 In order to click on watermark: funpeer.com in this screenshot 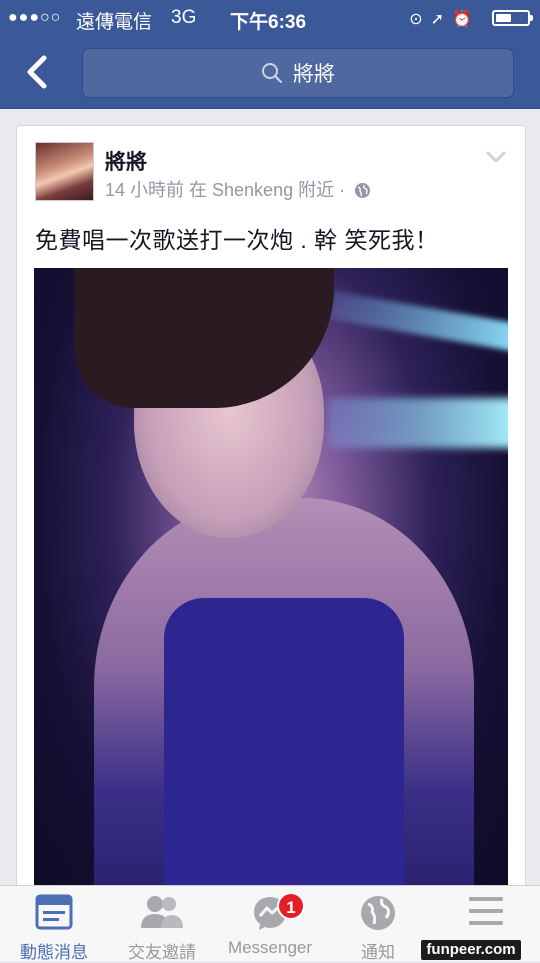, I will do `click(471, 950)`.